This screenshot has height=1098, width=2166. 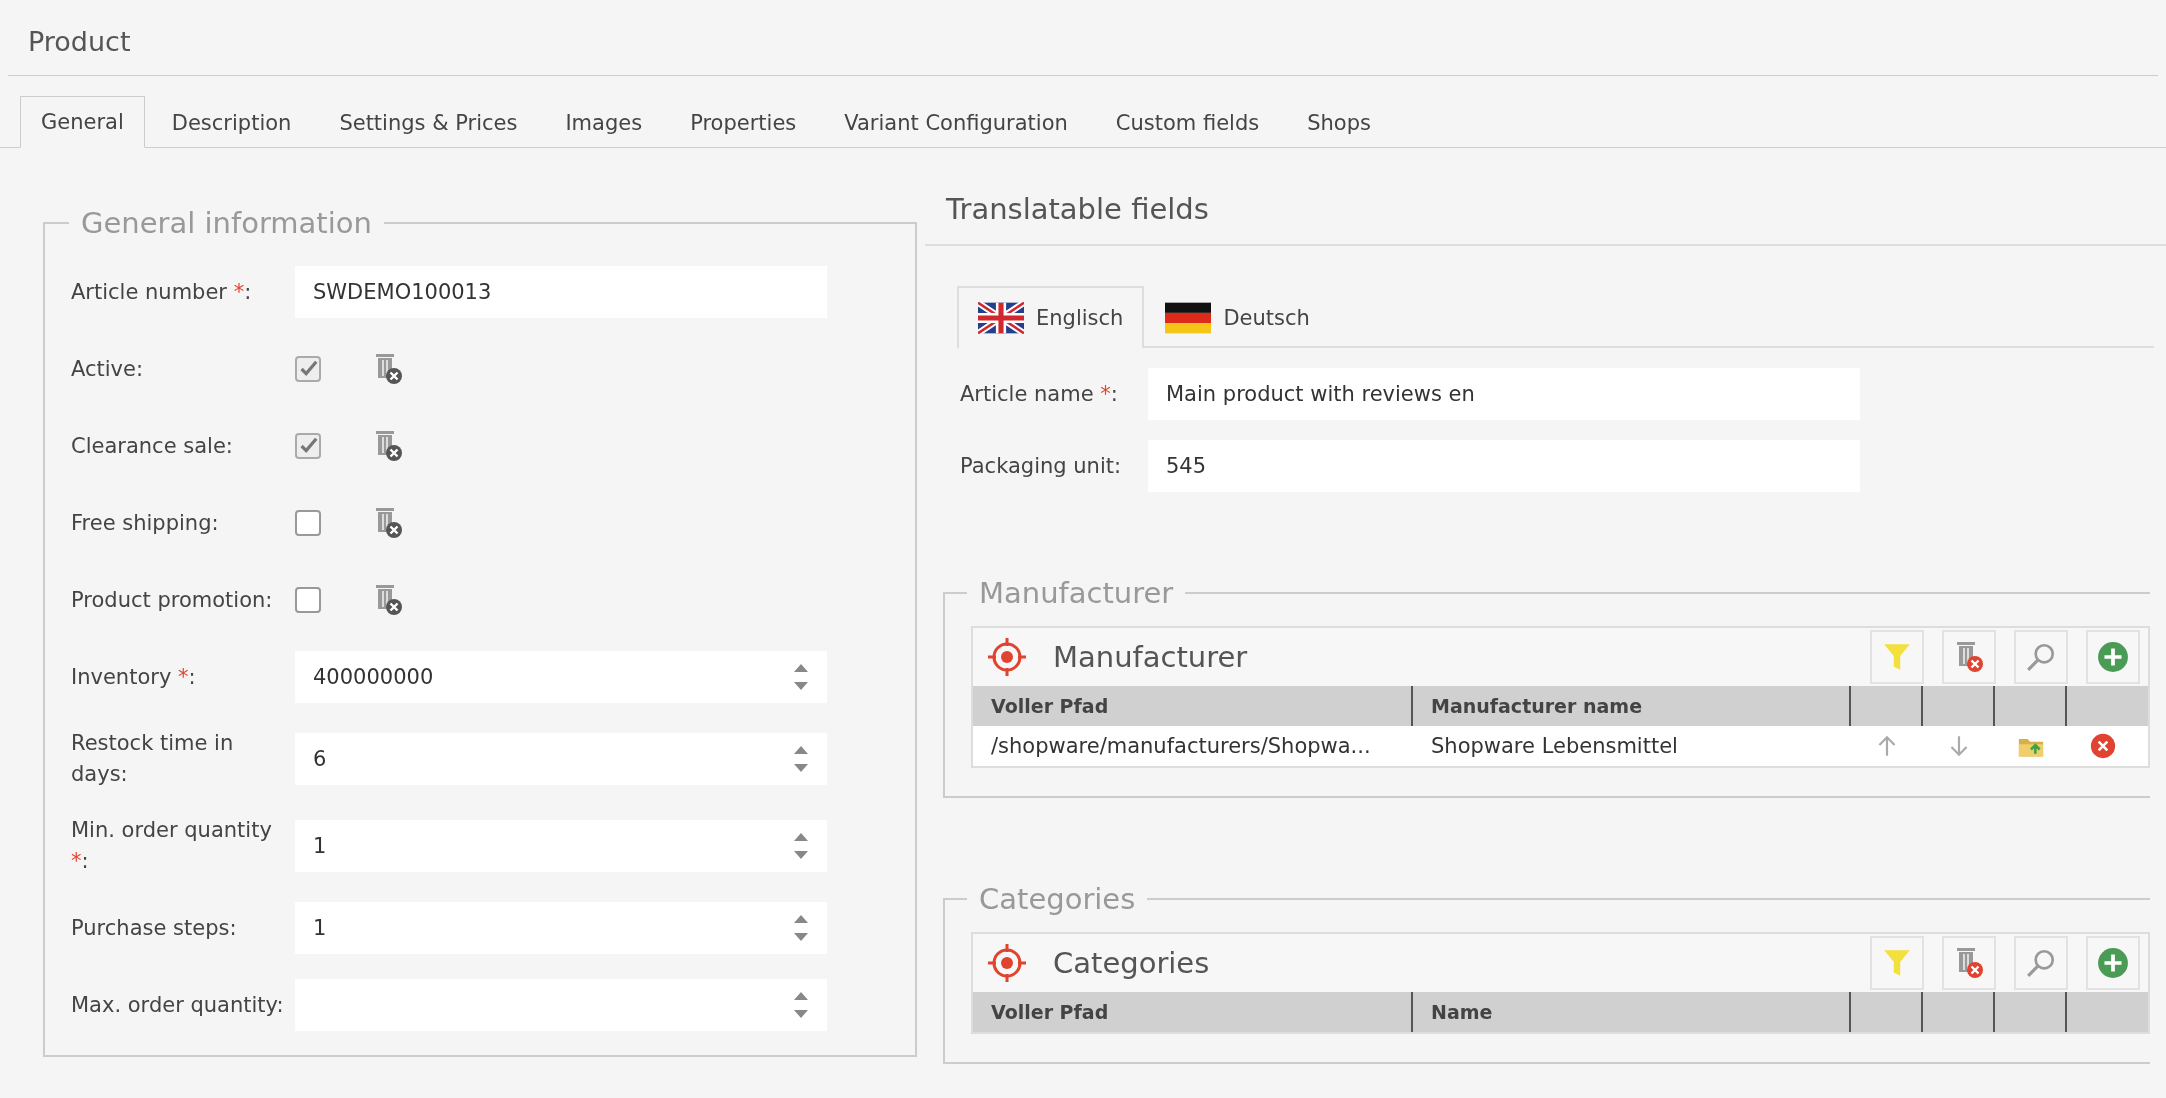 I want to click on language-tab: Deutsch, so click(x=1237, y=317).